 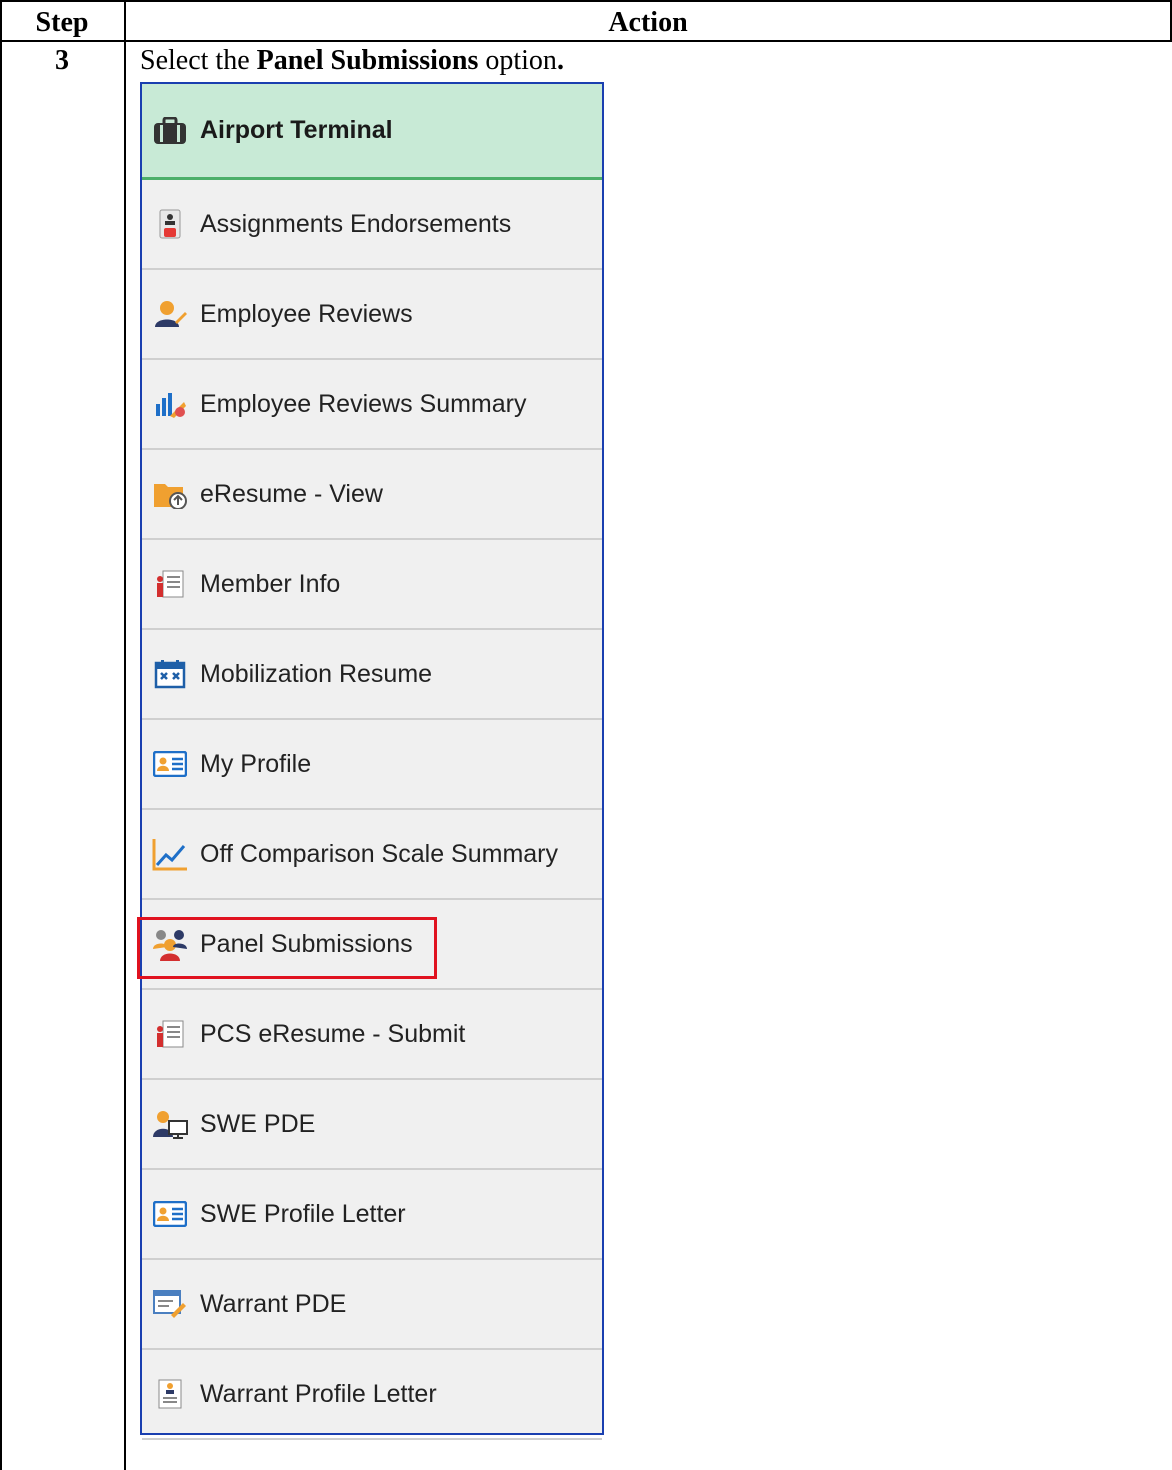 I want to click on user-edit-icon, so click(x=170, y=314).